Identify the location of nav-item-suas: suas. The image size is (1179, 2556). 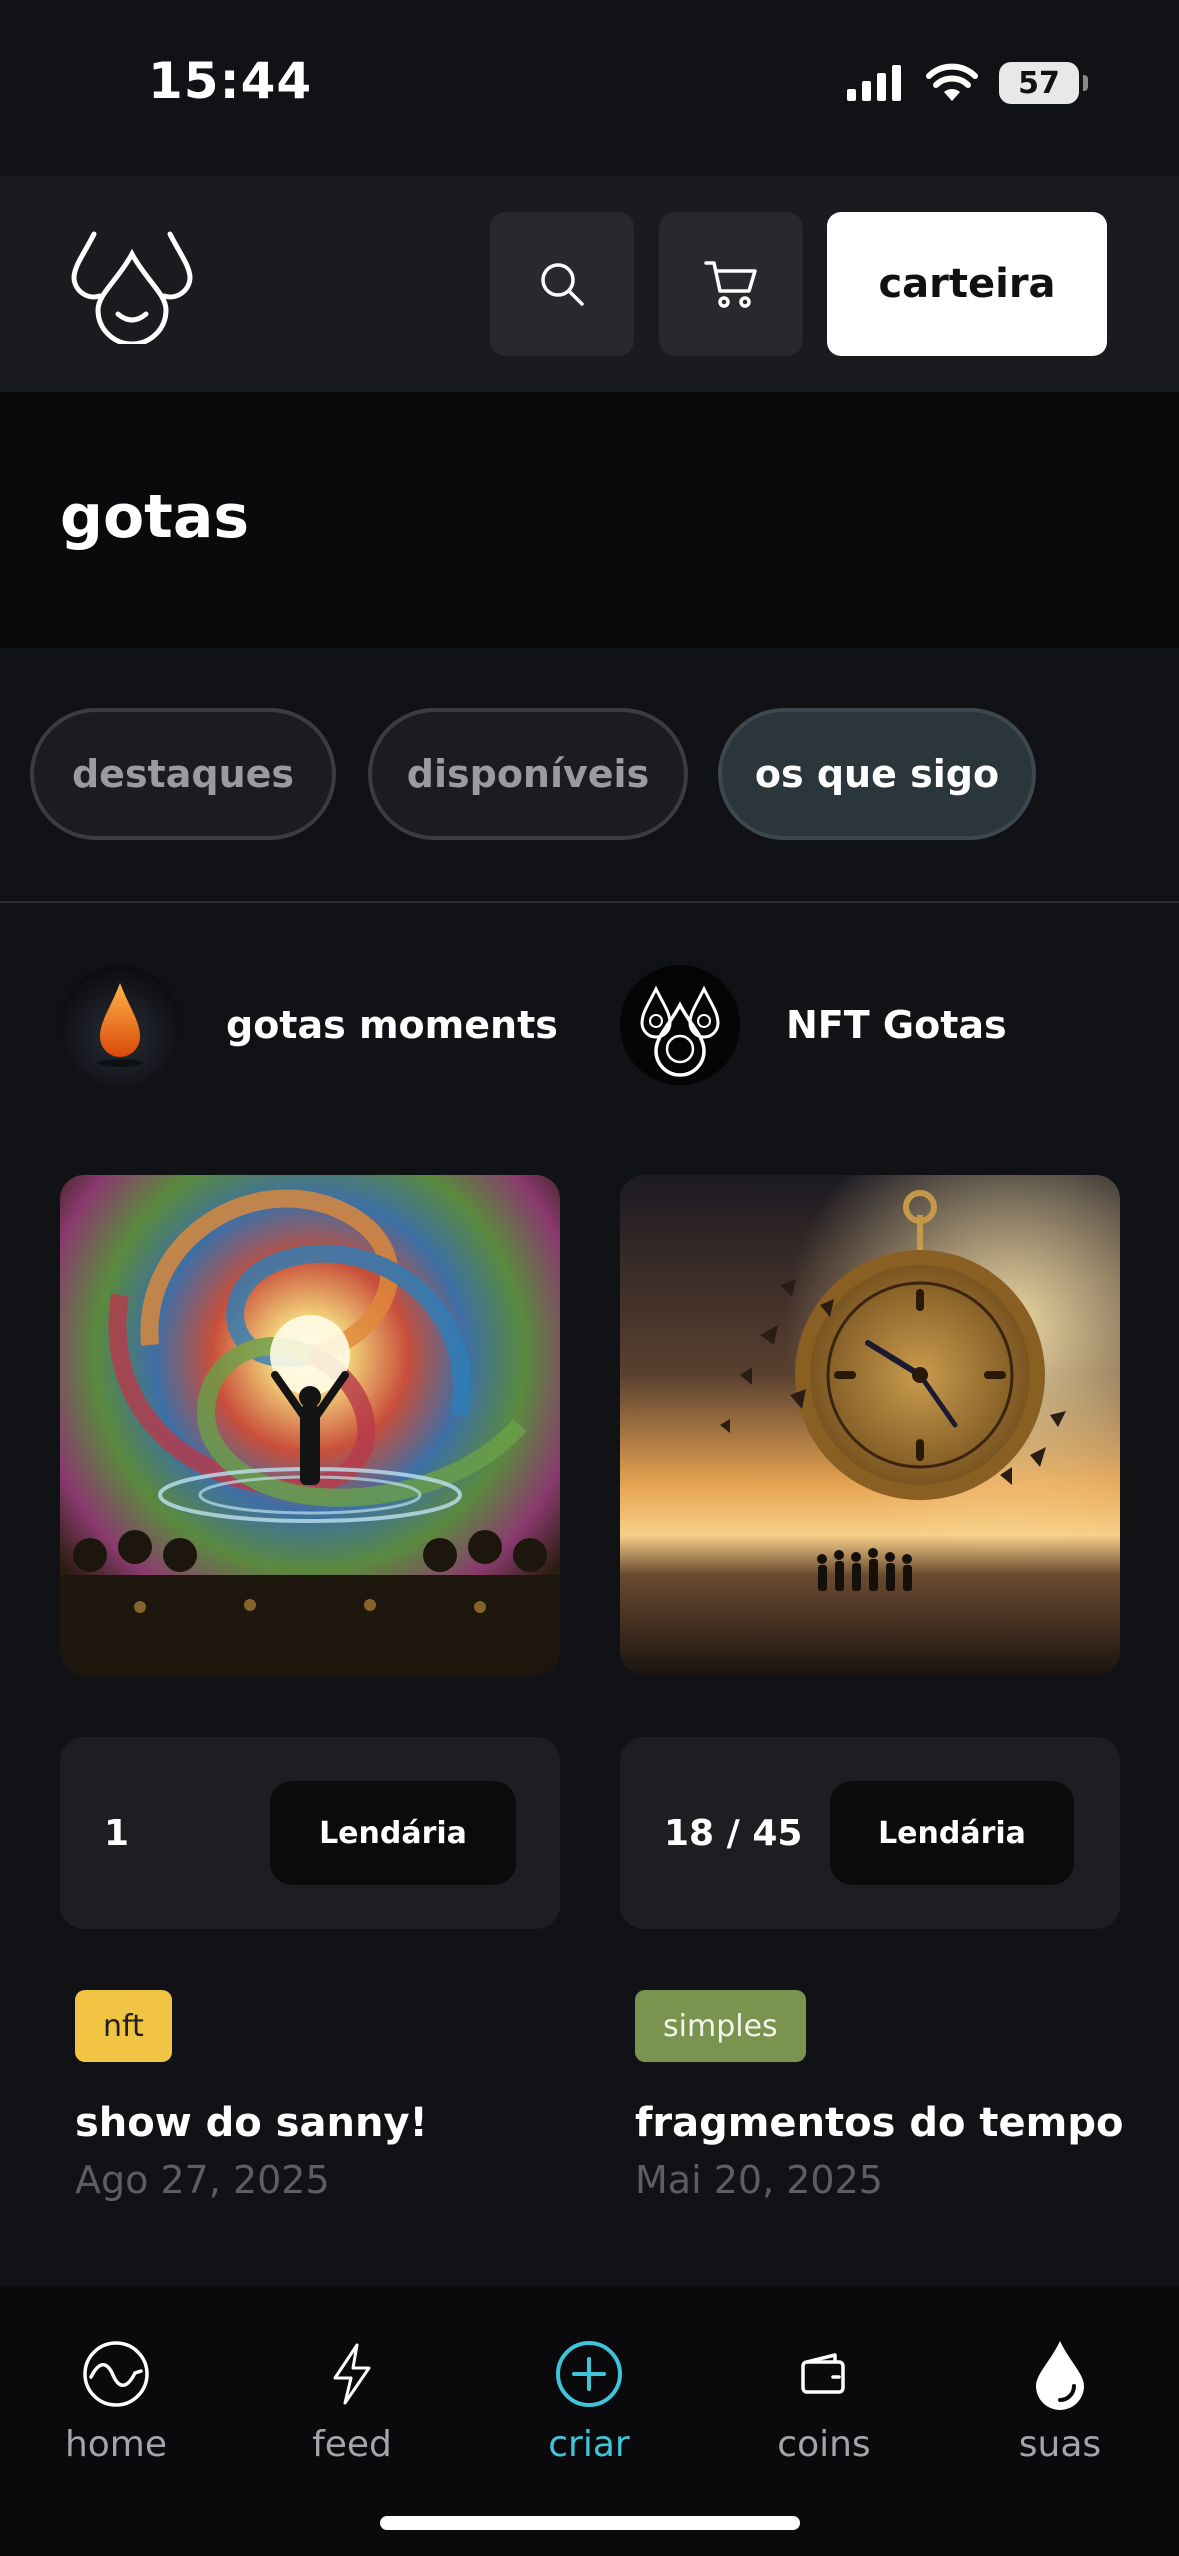
(1060, 2400).